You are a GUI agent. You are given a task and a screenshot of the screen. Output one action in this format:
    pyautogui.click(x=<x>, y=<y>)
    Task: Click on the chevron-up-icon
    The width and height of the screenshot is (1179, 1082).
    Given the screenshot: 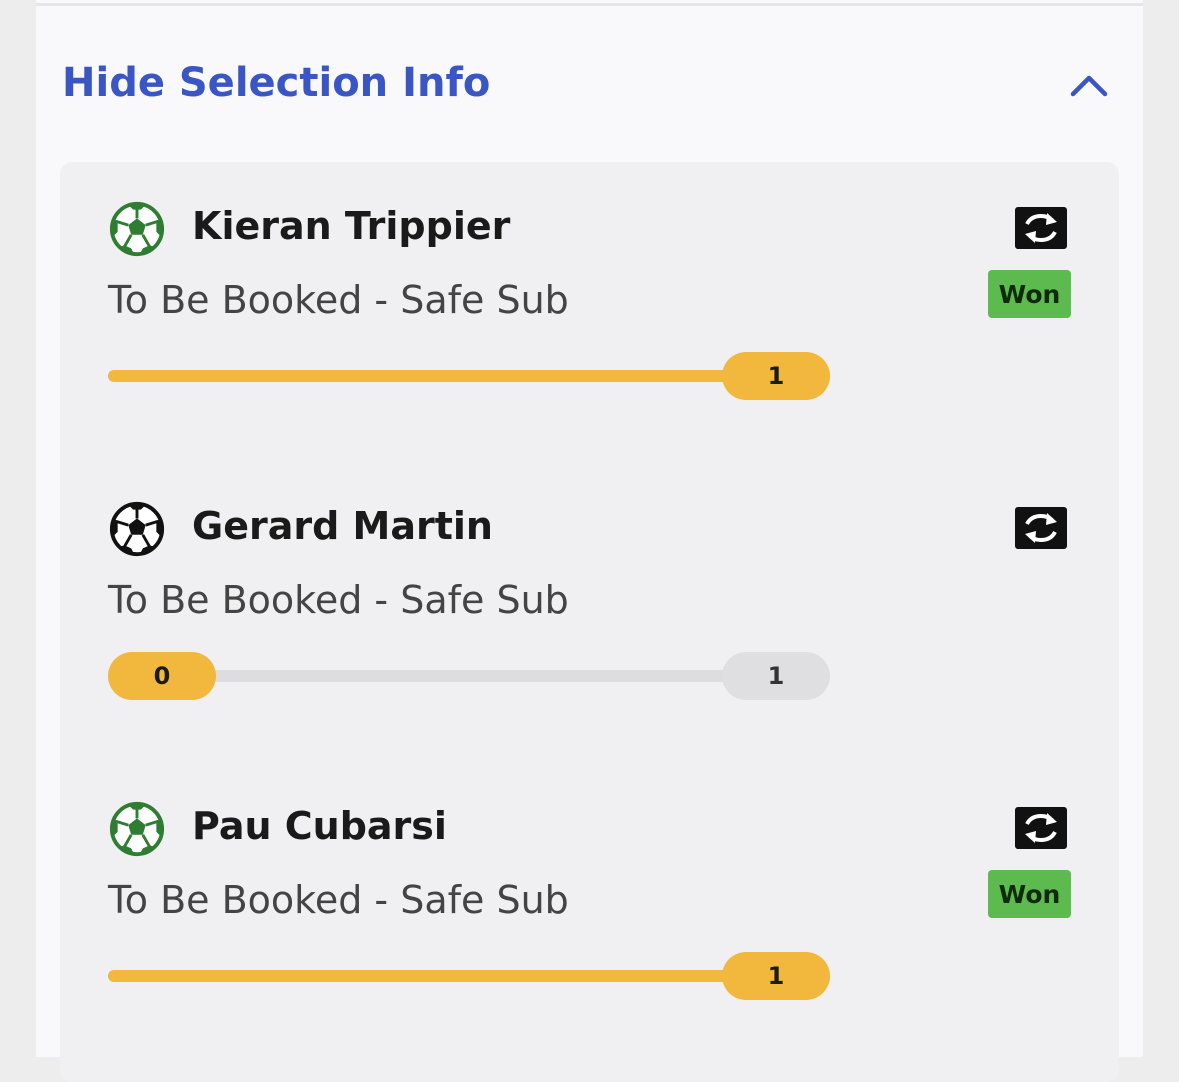 What is the action you would take?
    pyautogui.click(x=1089, y=84)
    